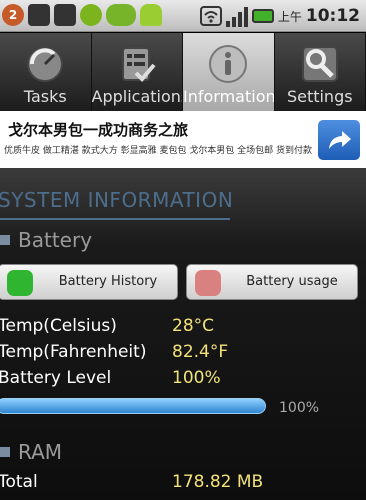  What do you see at coordinates (19, 482) in the screenshot?
I see `ram-total-label: Total` at bounding box center [19, 482].